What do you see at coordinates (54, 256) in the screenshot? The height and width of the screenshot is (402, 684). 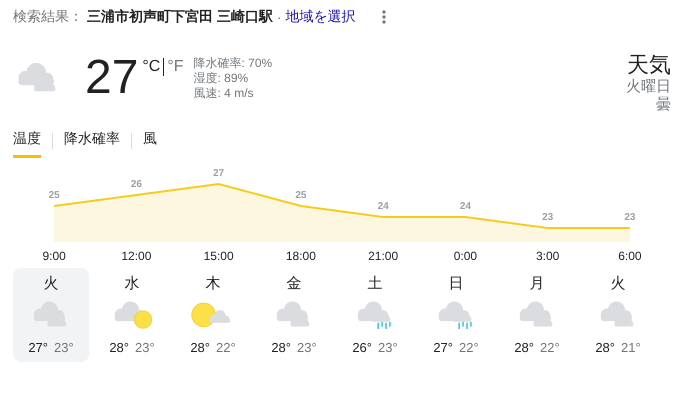 I see `time-label: 9:00` at bounding box center [54, 256].